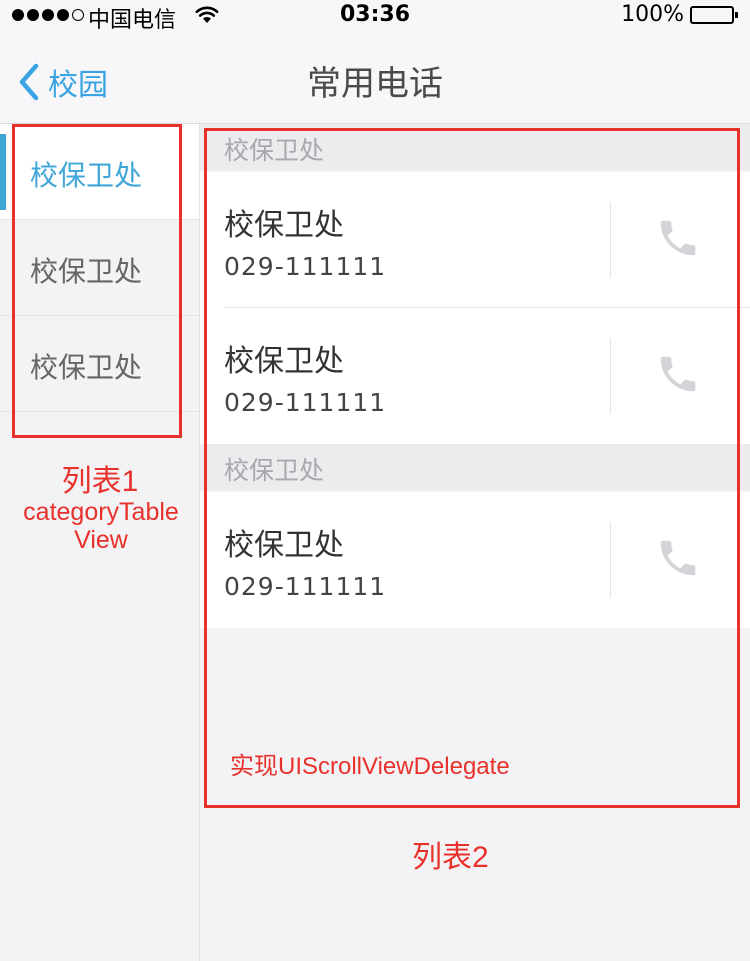 The width and height of the screenshot is (750, 961). What do you see at coordinates (3, 172) in the screenshot?
I see `selected-indicator` at bounding box center [3, 172].